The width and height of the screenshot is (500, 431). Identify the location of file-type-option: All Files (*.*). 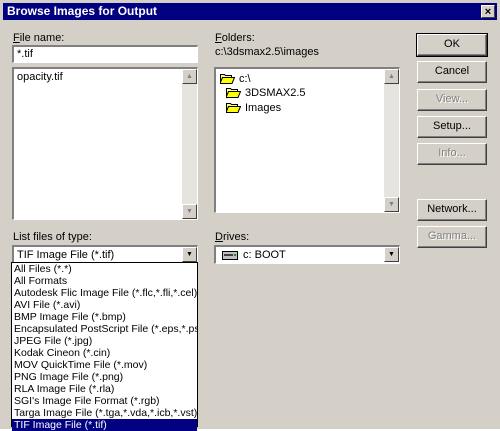
(104, 269).